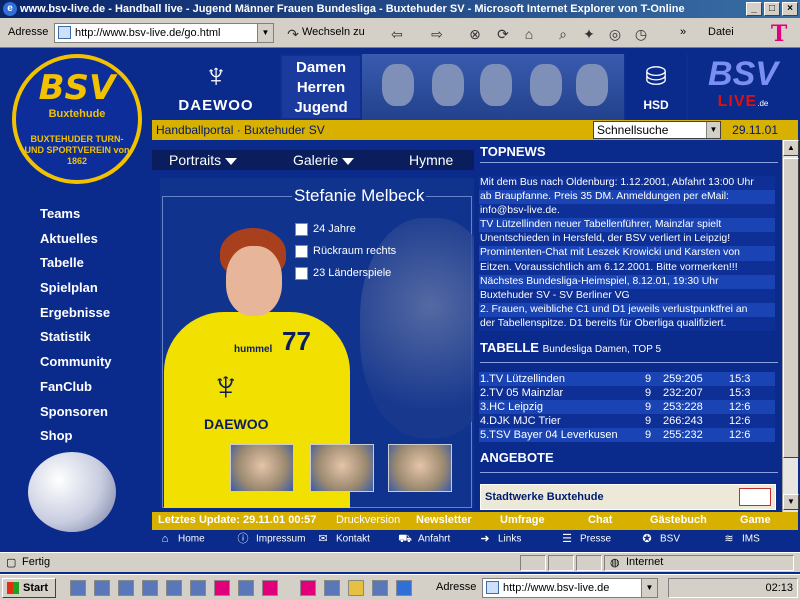  Describe the element at coordinates (791, 502) in the screenshot. I see `scroll-down-icon: ▼` at that location.